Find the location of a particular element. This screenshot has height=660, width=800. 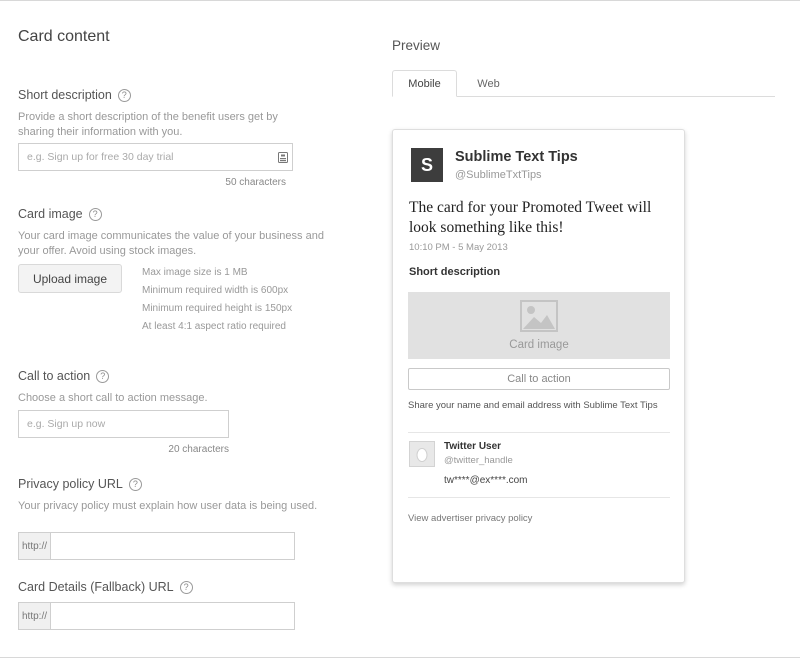

call-to-action-counter: 20 characters is located at coordinates (198, 449).